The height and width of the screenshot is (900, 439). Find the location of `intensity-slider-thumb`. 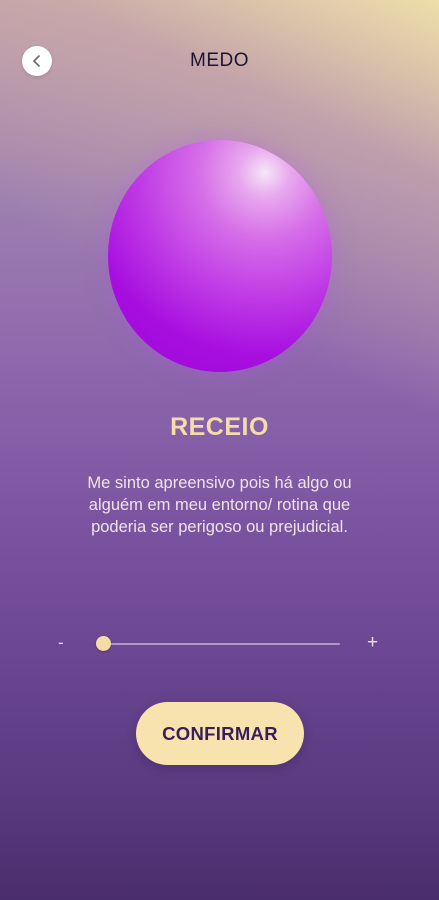

intensity-slider-thumb is located at coordinates (103, 643).